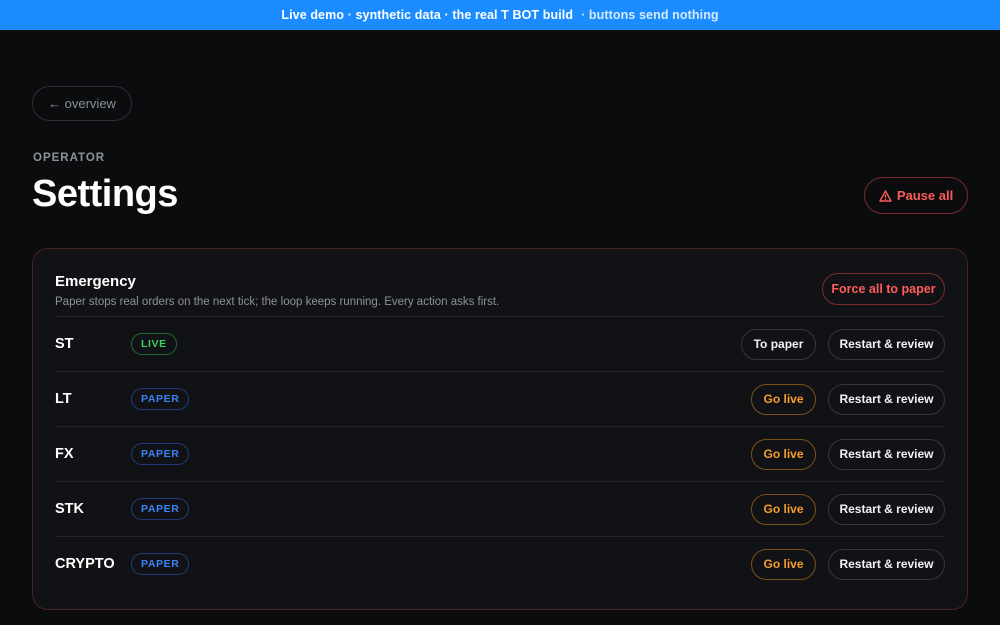  What do you see at coordinates (63, 399) in the screenshot?
I see `bot-name: LT` at bounding box center [63, 399].